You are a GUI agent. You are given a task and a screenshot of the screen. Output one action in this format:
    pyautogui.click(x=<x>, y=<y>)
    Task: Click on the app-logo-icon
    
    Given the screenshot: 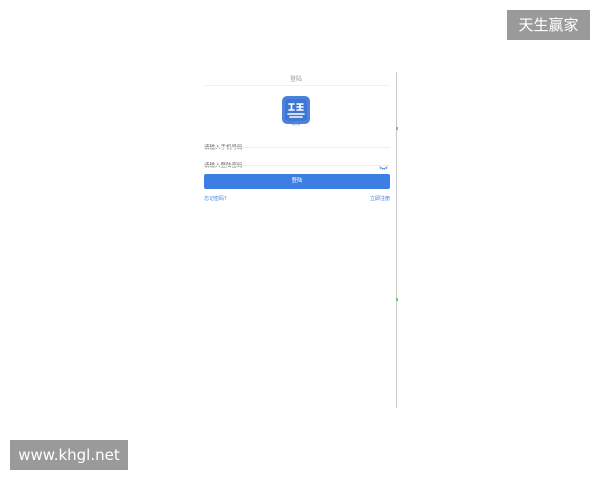 What is the action you would take?
    pyautogui.click(x=296, y=110)
    